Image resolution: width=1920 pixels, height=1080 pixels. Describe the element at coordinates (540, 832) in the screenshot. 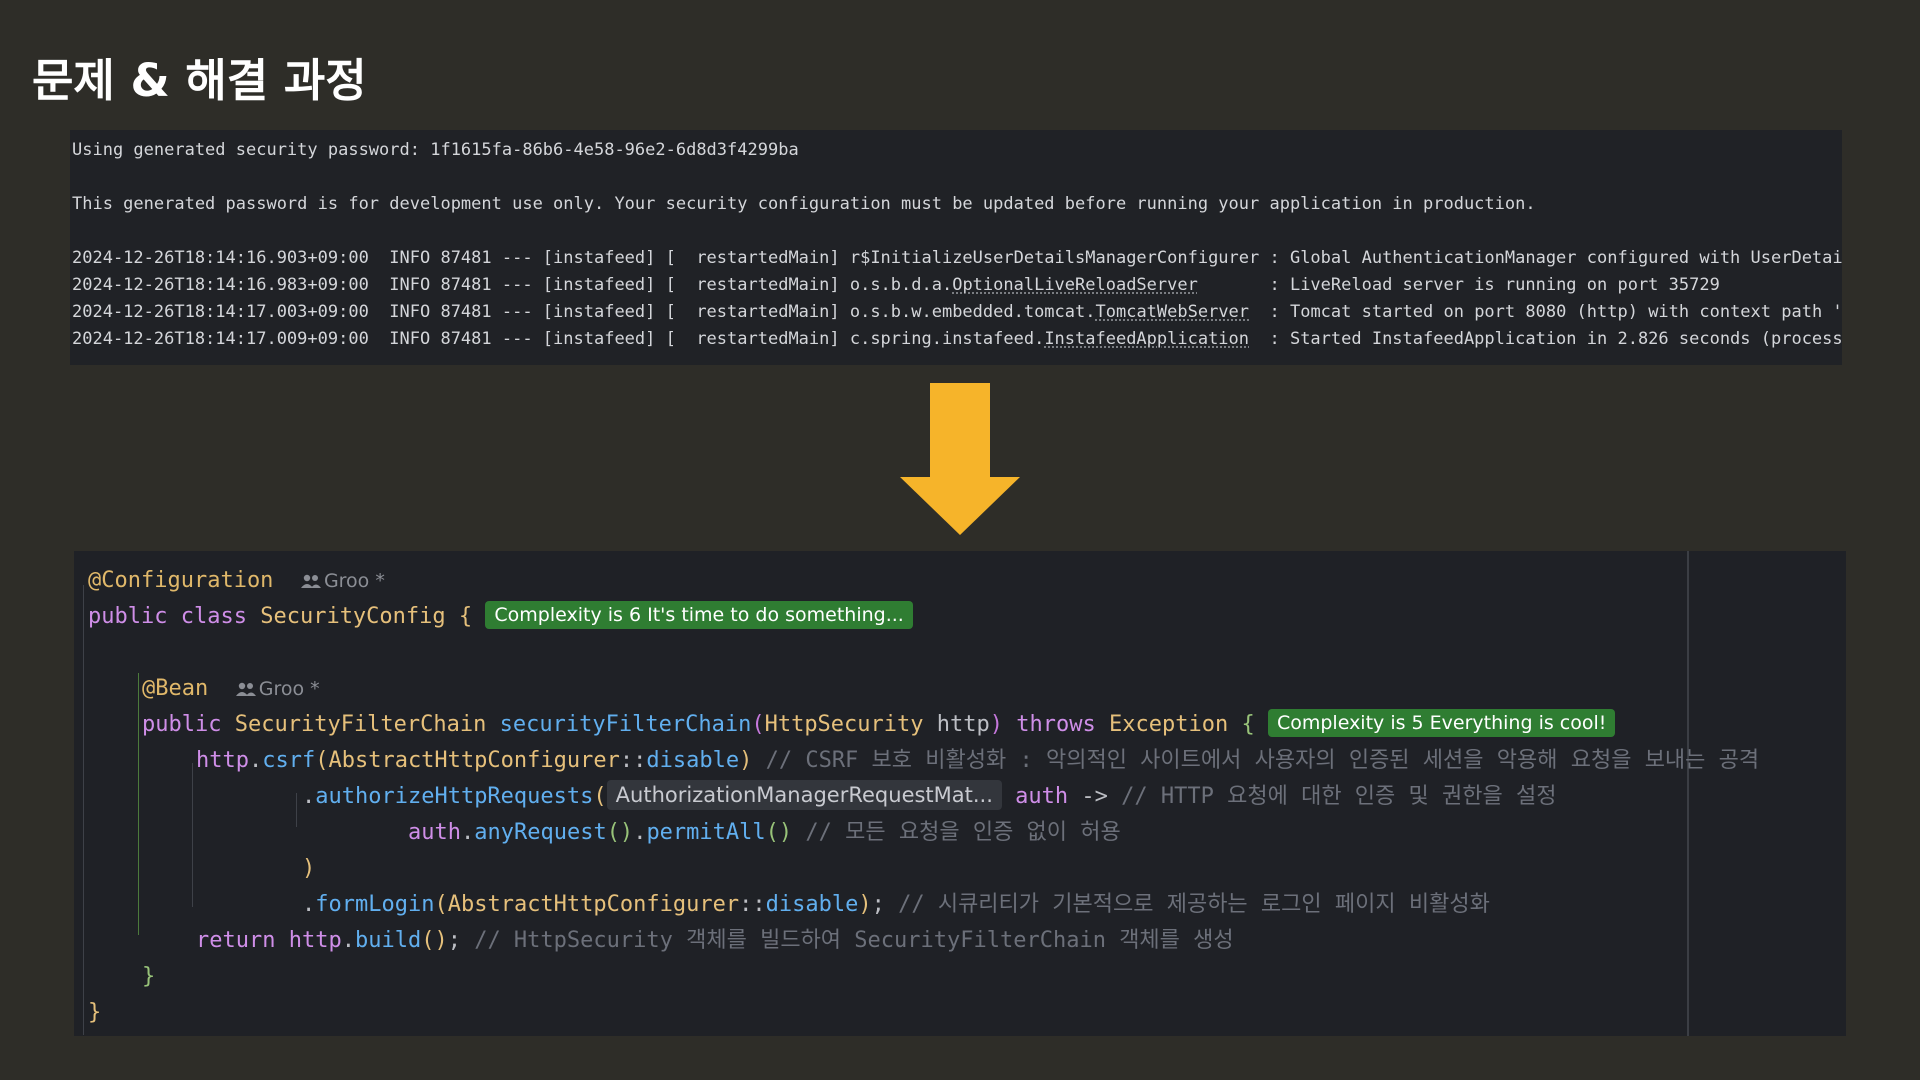

I see `method-call: anyRequest` at that location.